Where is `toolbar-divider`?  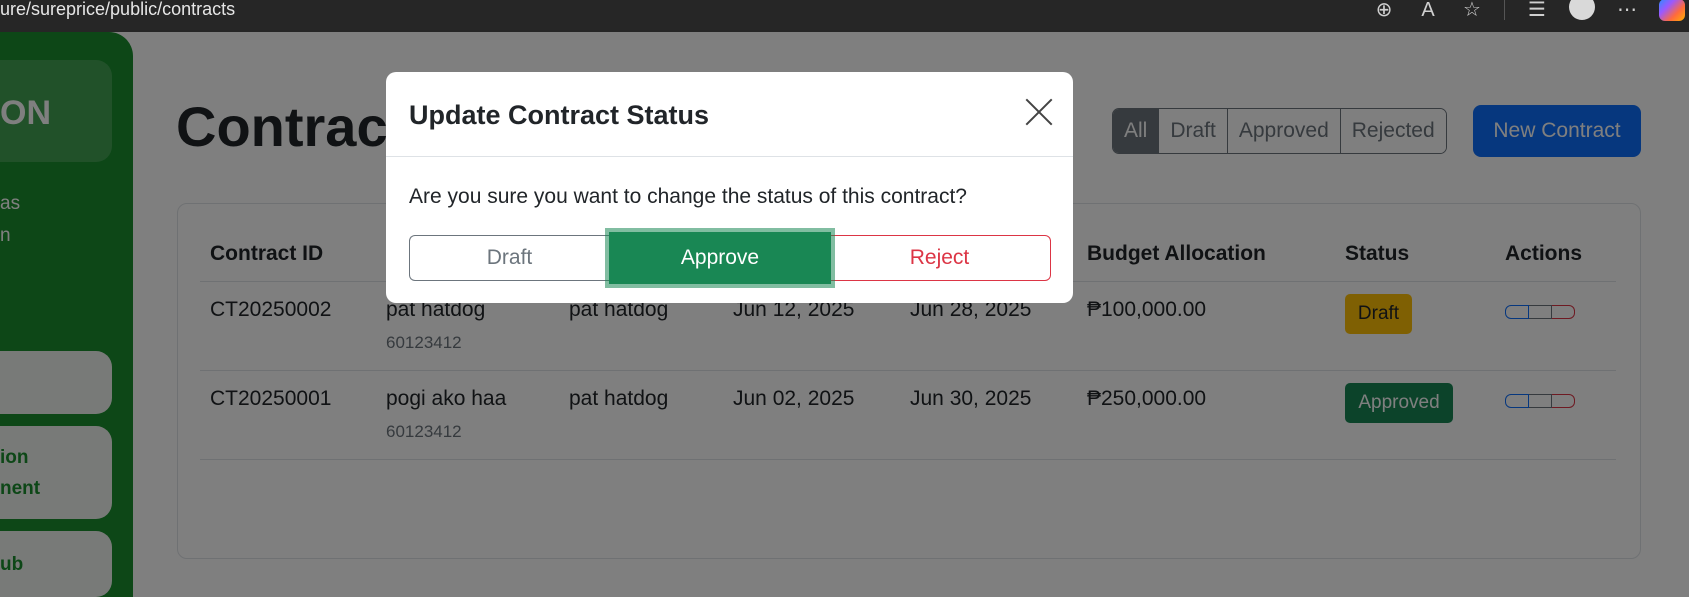
toolbar-divider is located at coordinates (1504, 10).